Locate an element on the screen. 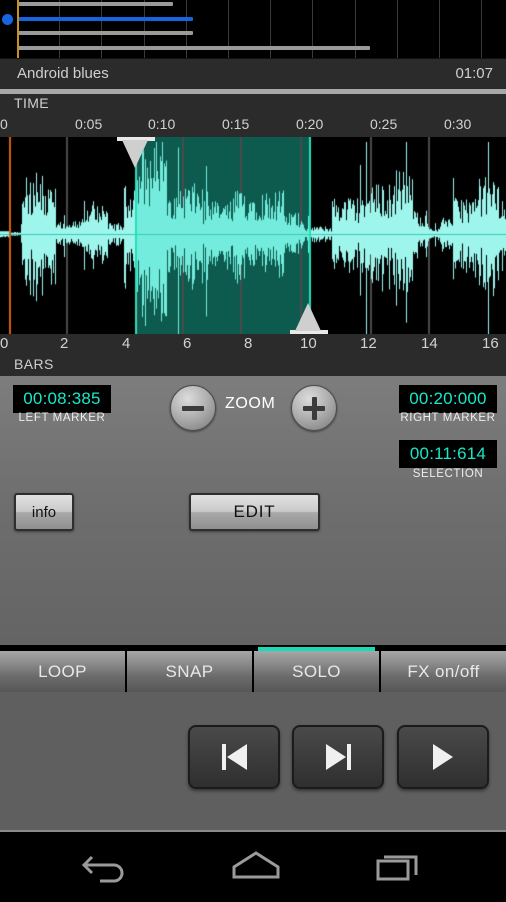  rewind-to-start-button is located at coordinates (234, 757).